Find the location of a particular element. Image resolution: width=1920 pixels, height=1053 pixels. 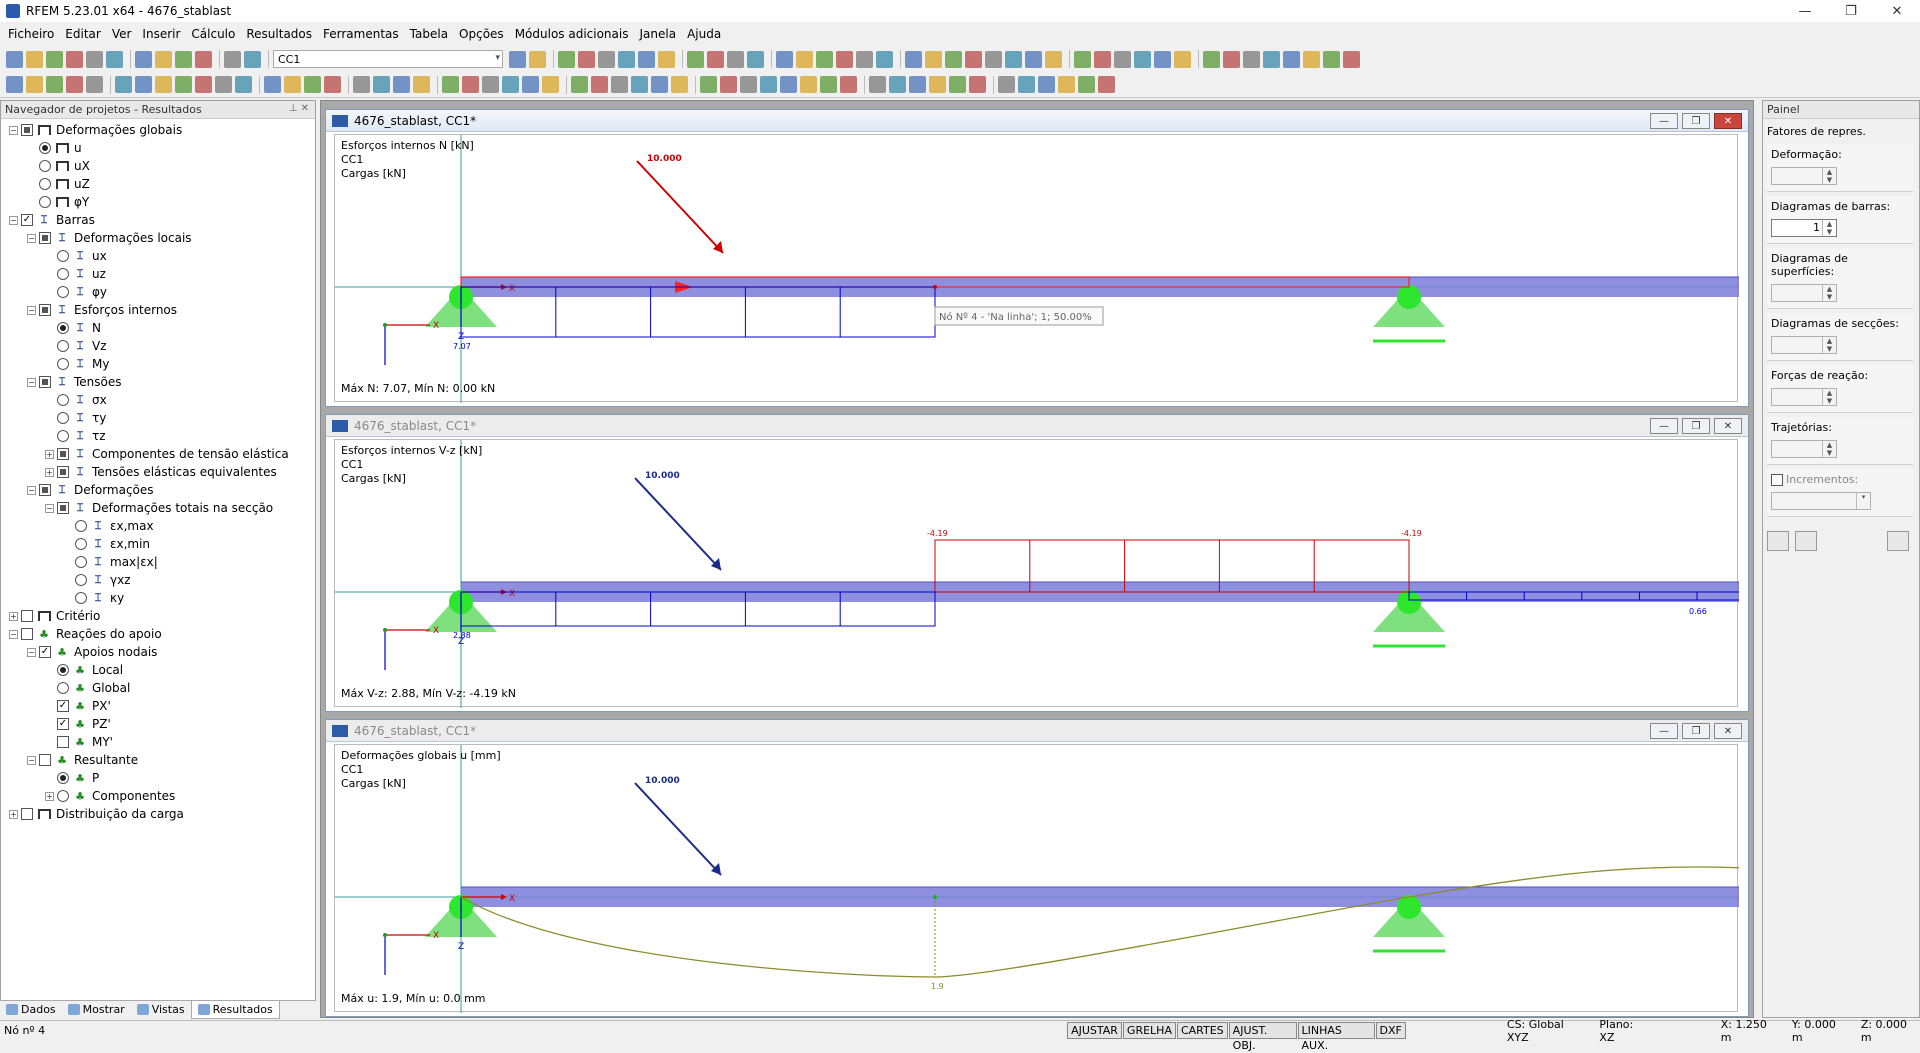

tree-item: ⌶ φy is located at coordinates (158, 292).